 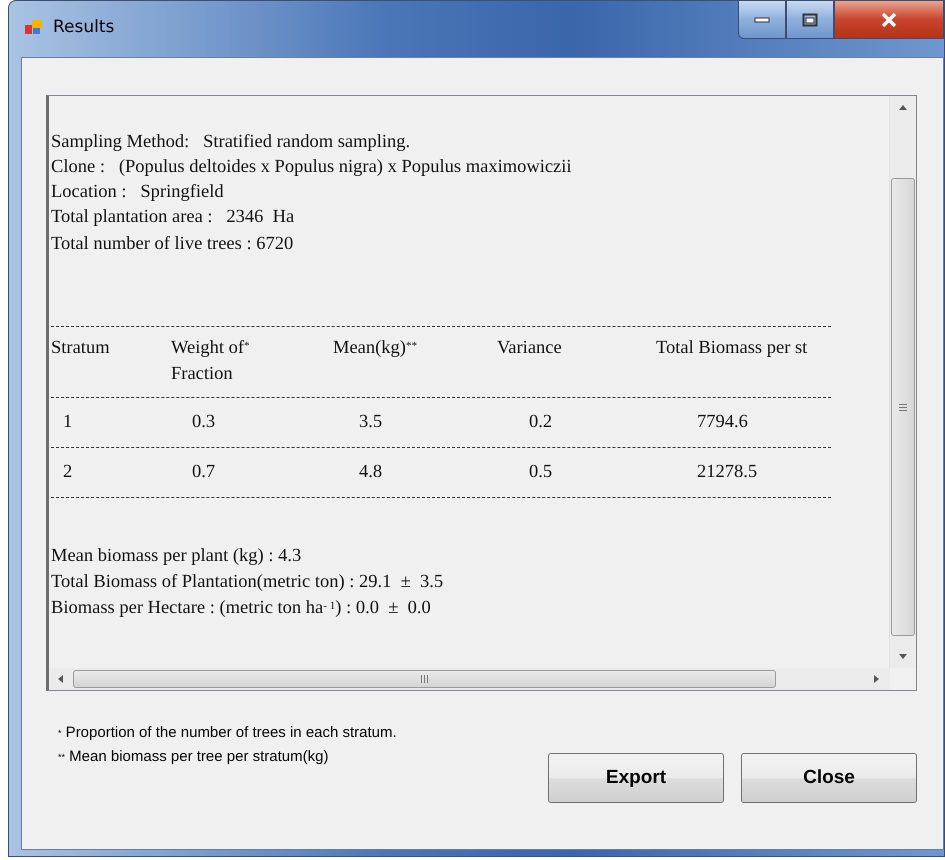 What do you see at coordinates (829, 778) in the screenshot?
I see `dialog-button: Close` at bounding box center [829, 778].